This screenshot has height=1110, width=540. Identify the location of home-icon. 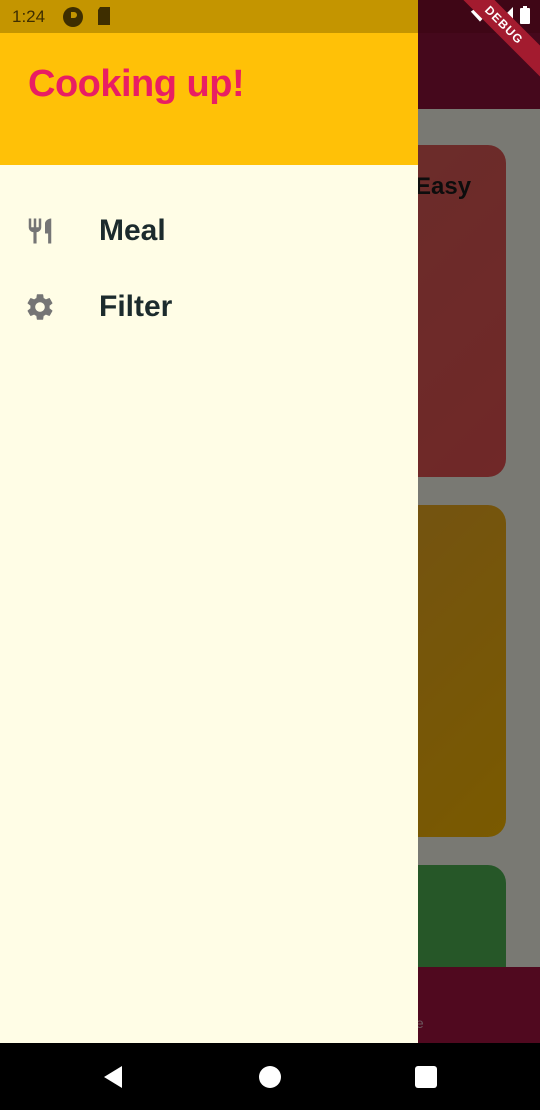
(270, 1077).